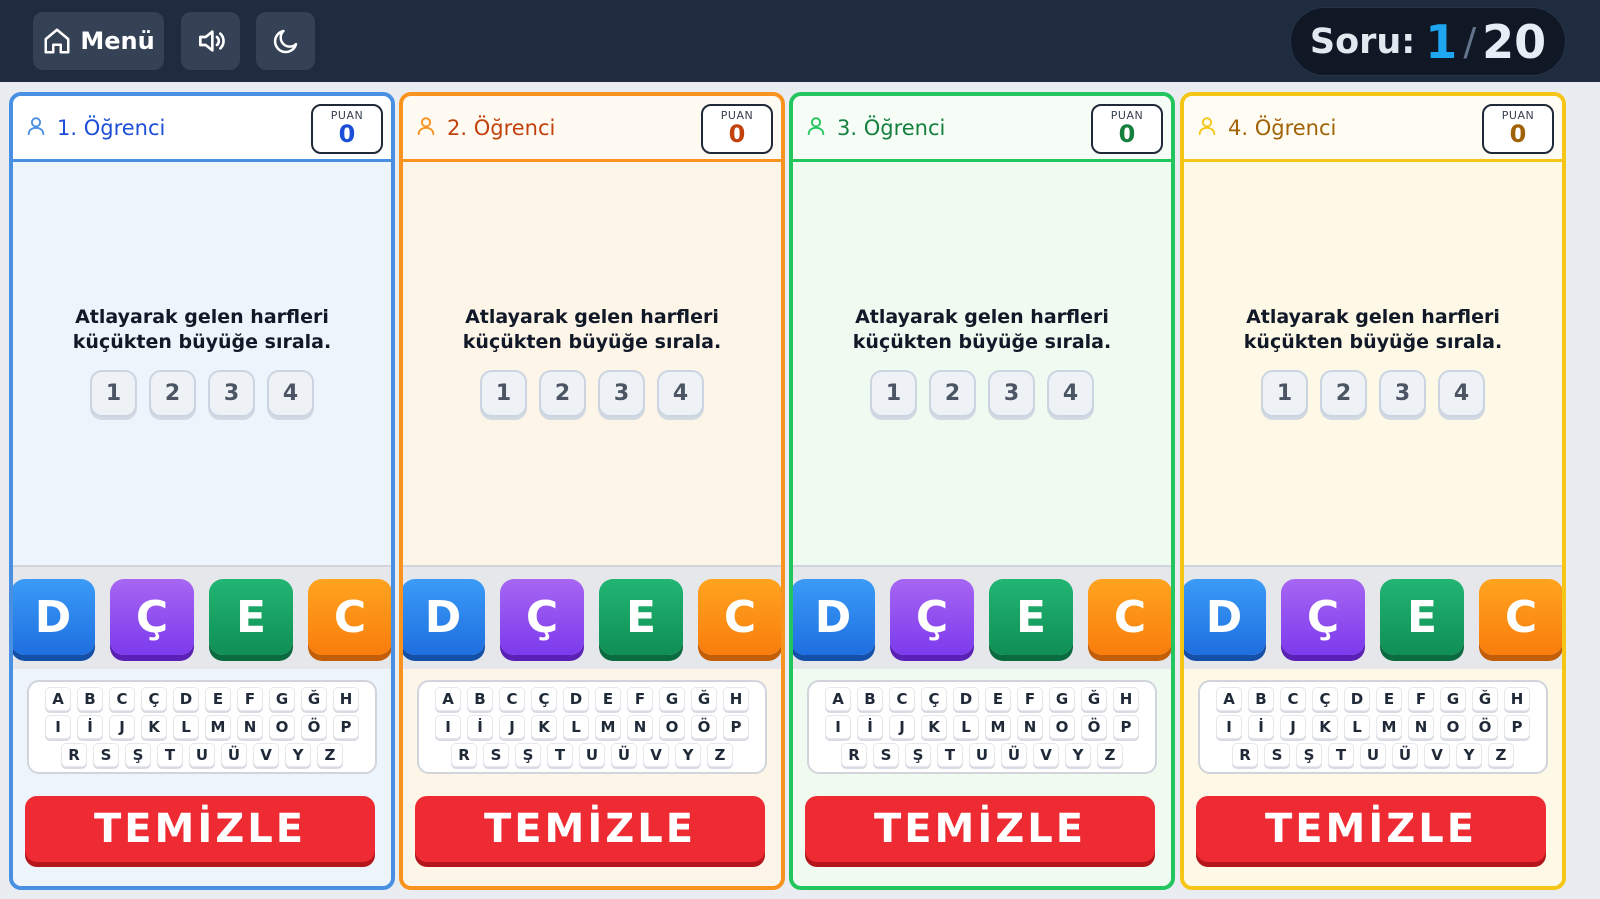  I want to click on keyboard-key: Y, so click(1469, 755).